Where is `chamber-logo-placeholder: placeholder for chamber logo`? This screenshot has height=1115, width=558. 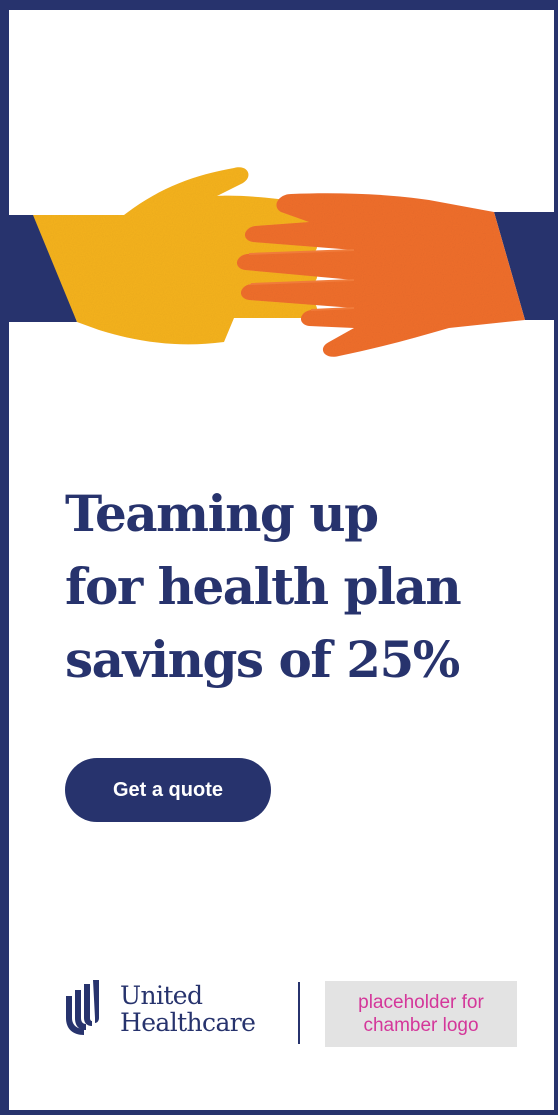 chamber-logo-placeholder: placeholder for chamber logo is located at coordinates (421, 1014).